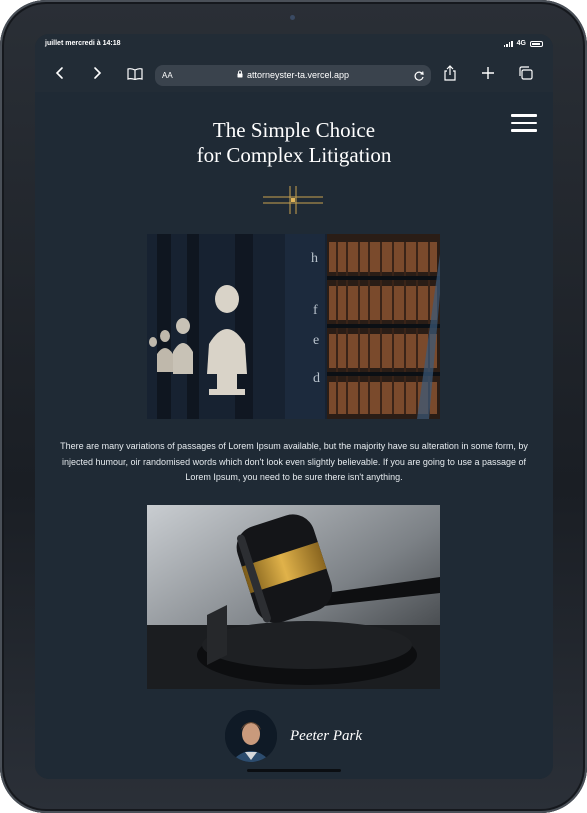 Image resolution: width=587 pixels, height=813 pixels. I want to click on chevron-right-icon, so click(98, 73).